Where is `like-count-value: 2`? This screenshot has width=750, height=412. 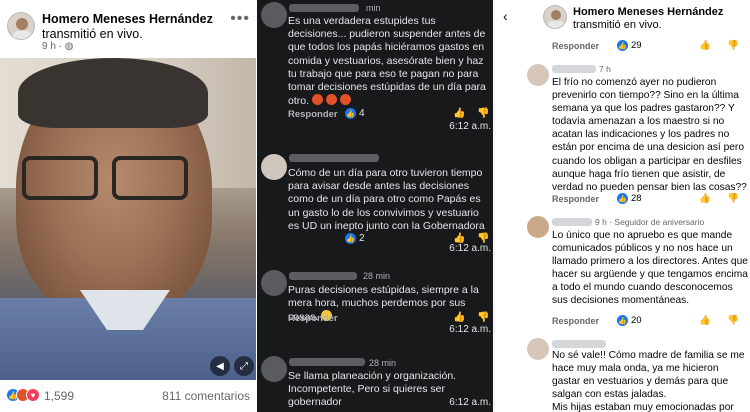 like-count-value: 2 is located at coordinates (362, 238).